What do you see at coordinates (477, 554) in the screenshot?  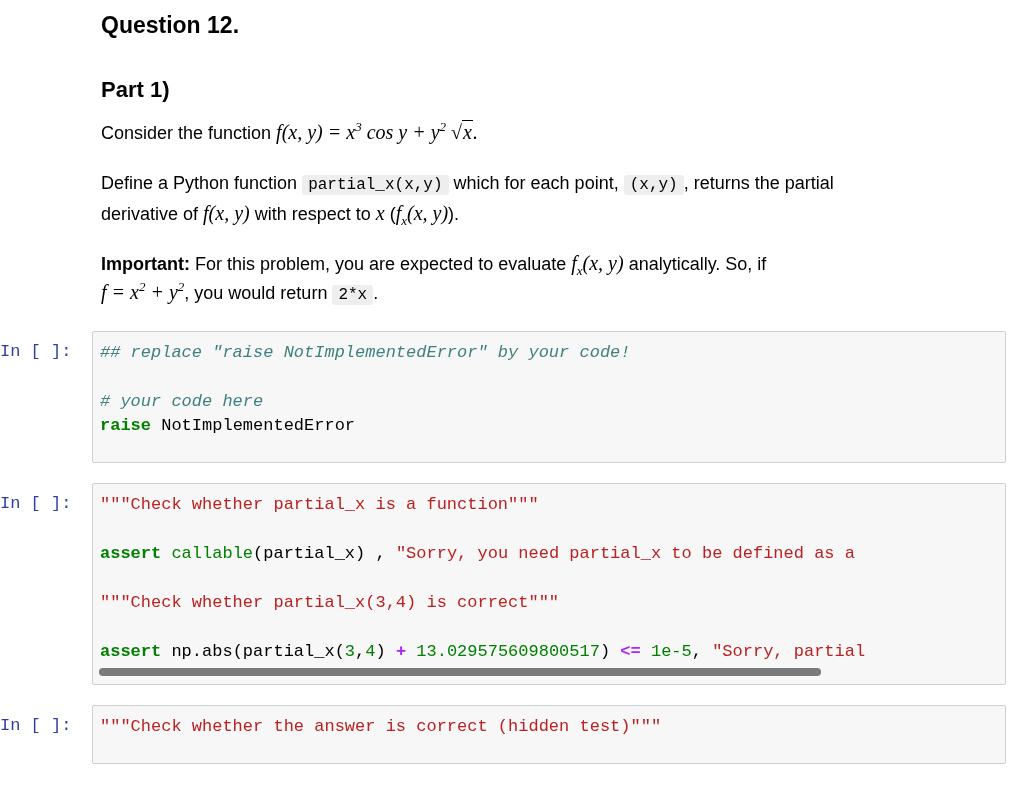 I see `code-line: assert callable(partial_x) , "Sorry, you need partial_x to be defined as a` at bounding box center [477, 554].